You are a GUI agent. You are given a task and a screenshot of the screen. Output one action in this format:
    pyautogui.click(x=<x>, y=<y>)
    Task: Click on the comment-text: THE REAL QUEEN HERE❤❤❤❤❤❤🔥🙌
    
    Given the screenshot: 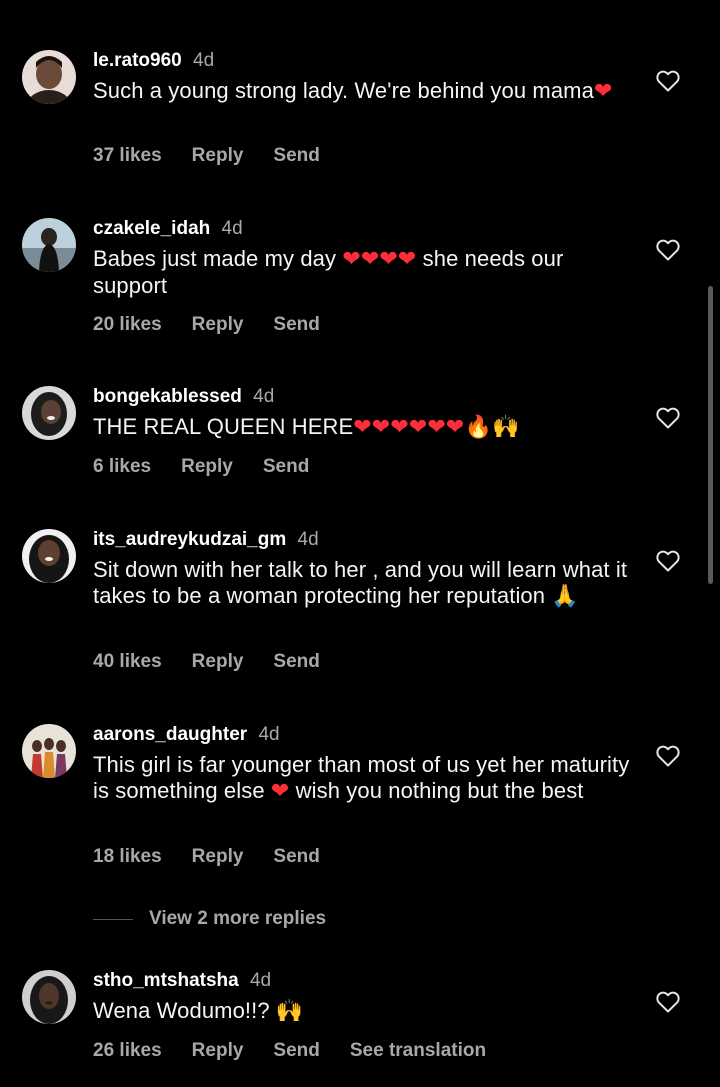 What is the action you would take?
    pyautogui.click(x=306, y=427)
    